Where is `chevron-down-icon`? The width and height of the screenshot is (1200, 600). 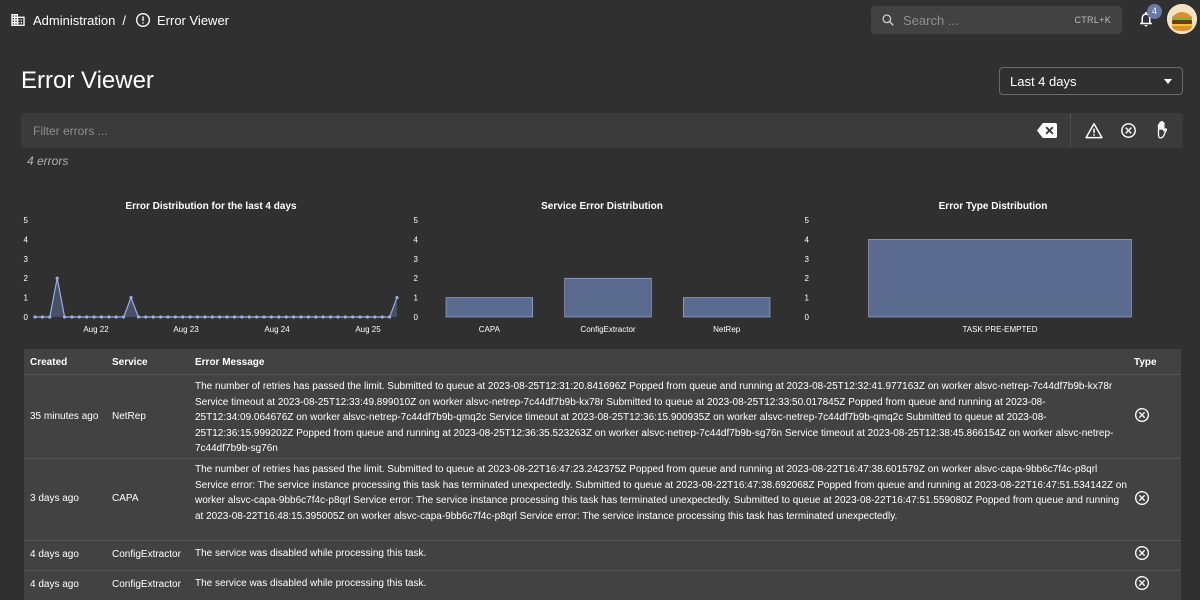 chevron-down-icon is located at coordinates (1168, 81).